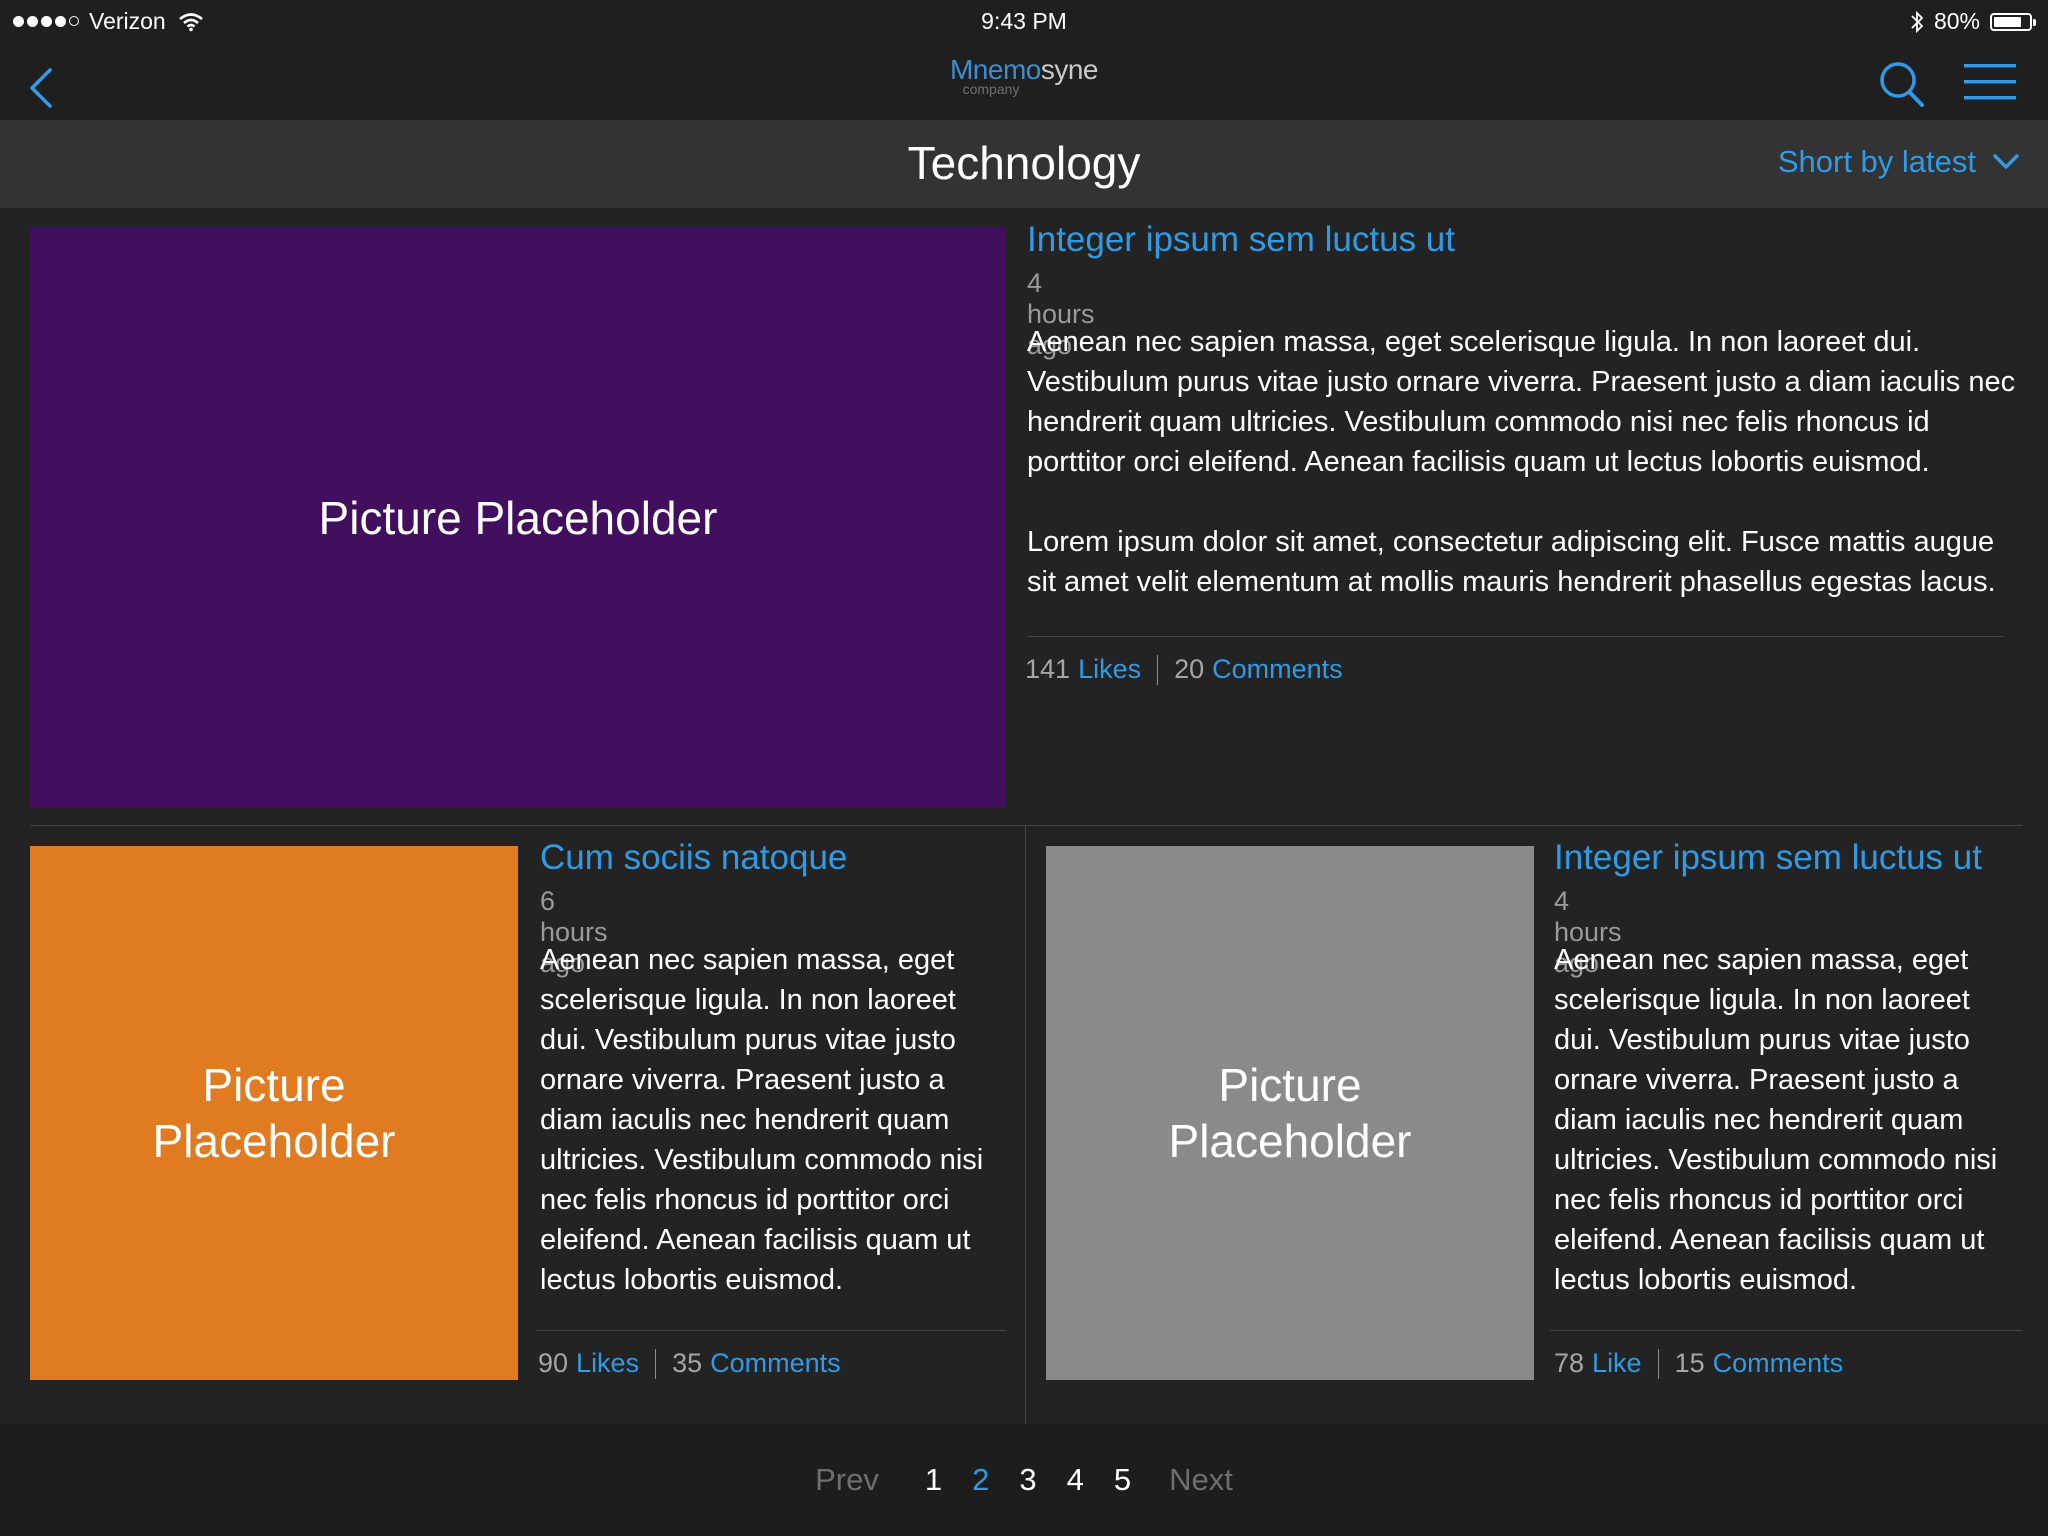 Image resolution: width=2048 pixels, height=1536 pixels. I want to click on post-title: Cum sociis natoque, so click(693, 858).